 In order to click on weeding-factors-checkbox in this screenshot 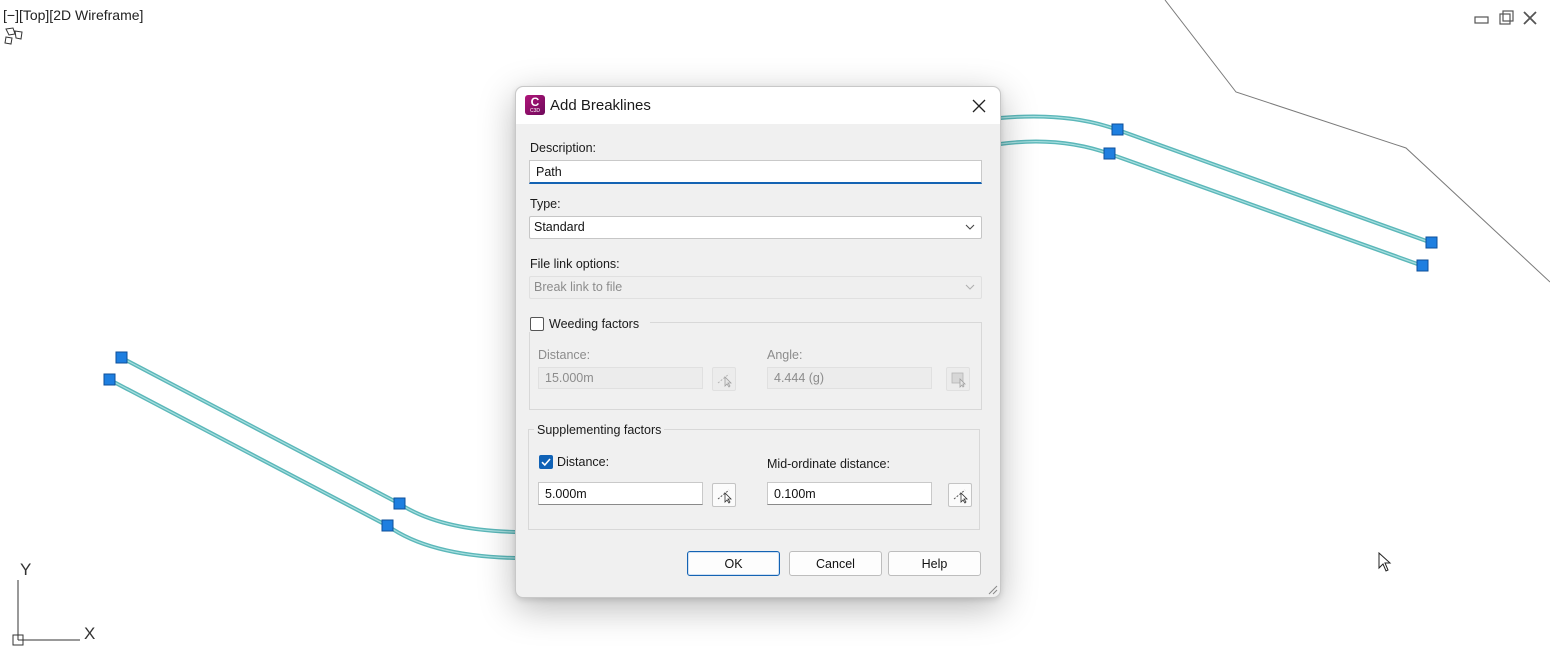, I will do `click(537, 324)`.